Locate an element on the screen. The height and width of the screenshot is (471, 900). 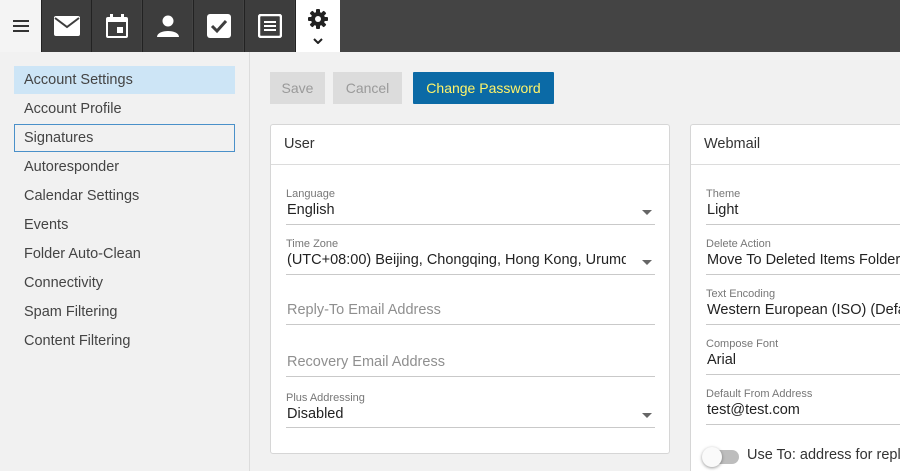
calendar-icon is located at coordinates (116, 26).